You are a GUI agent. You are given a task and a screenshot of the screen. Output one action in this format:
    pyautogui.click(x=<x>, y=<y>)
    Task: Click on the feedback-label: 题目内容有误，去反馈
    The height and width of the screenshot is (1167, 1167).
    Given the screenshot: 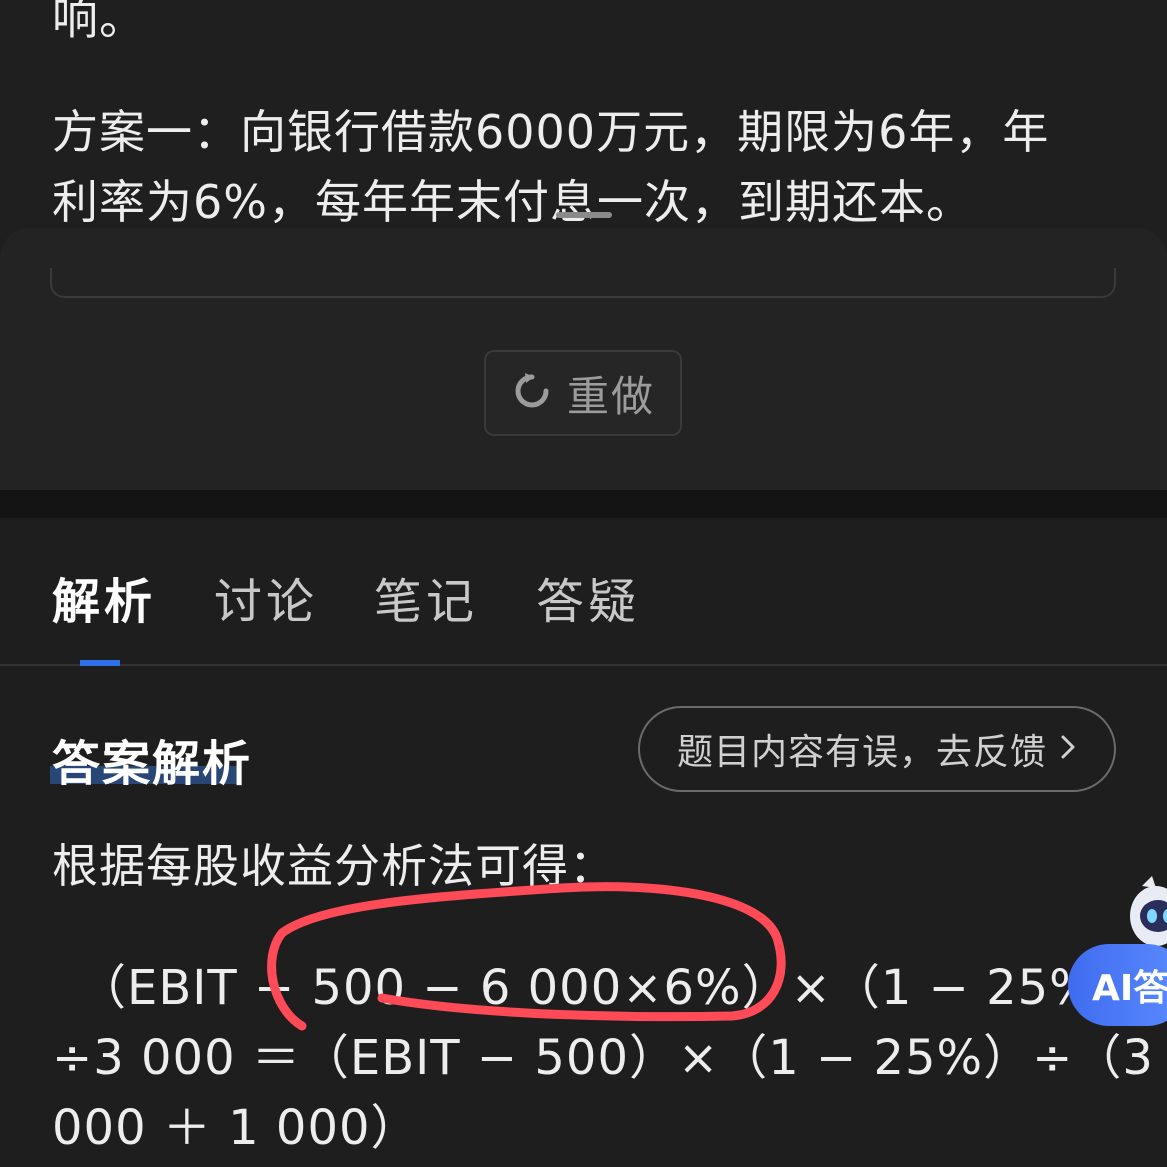 What is the action you would take?
    pyautogui.click(x=861, y=752)
    